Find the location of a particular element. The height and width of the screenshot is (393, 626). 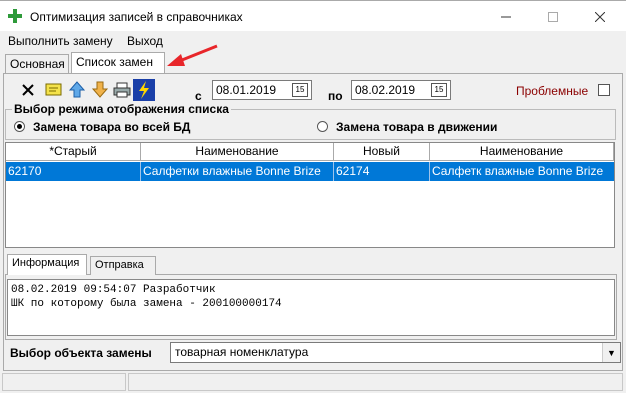

printer-icon is located at coordinates (122, 90).